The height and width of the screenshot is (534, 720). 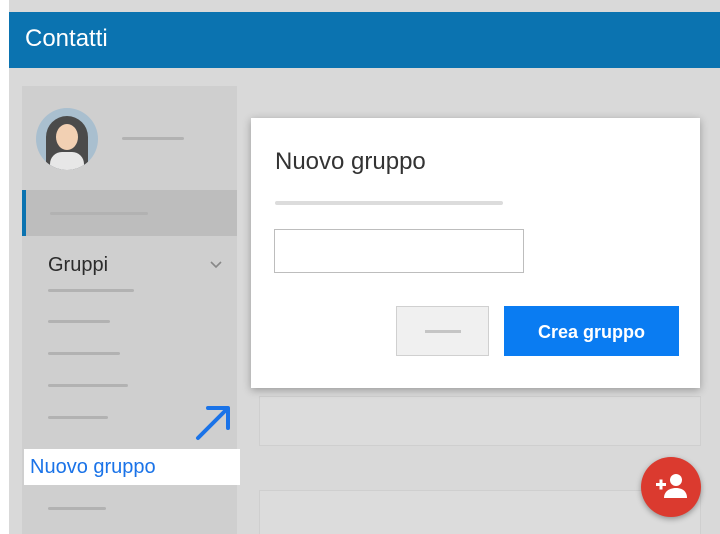 I want to click on add-contact-fab, so click(x=671, y=487).